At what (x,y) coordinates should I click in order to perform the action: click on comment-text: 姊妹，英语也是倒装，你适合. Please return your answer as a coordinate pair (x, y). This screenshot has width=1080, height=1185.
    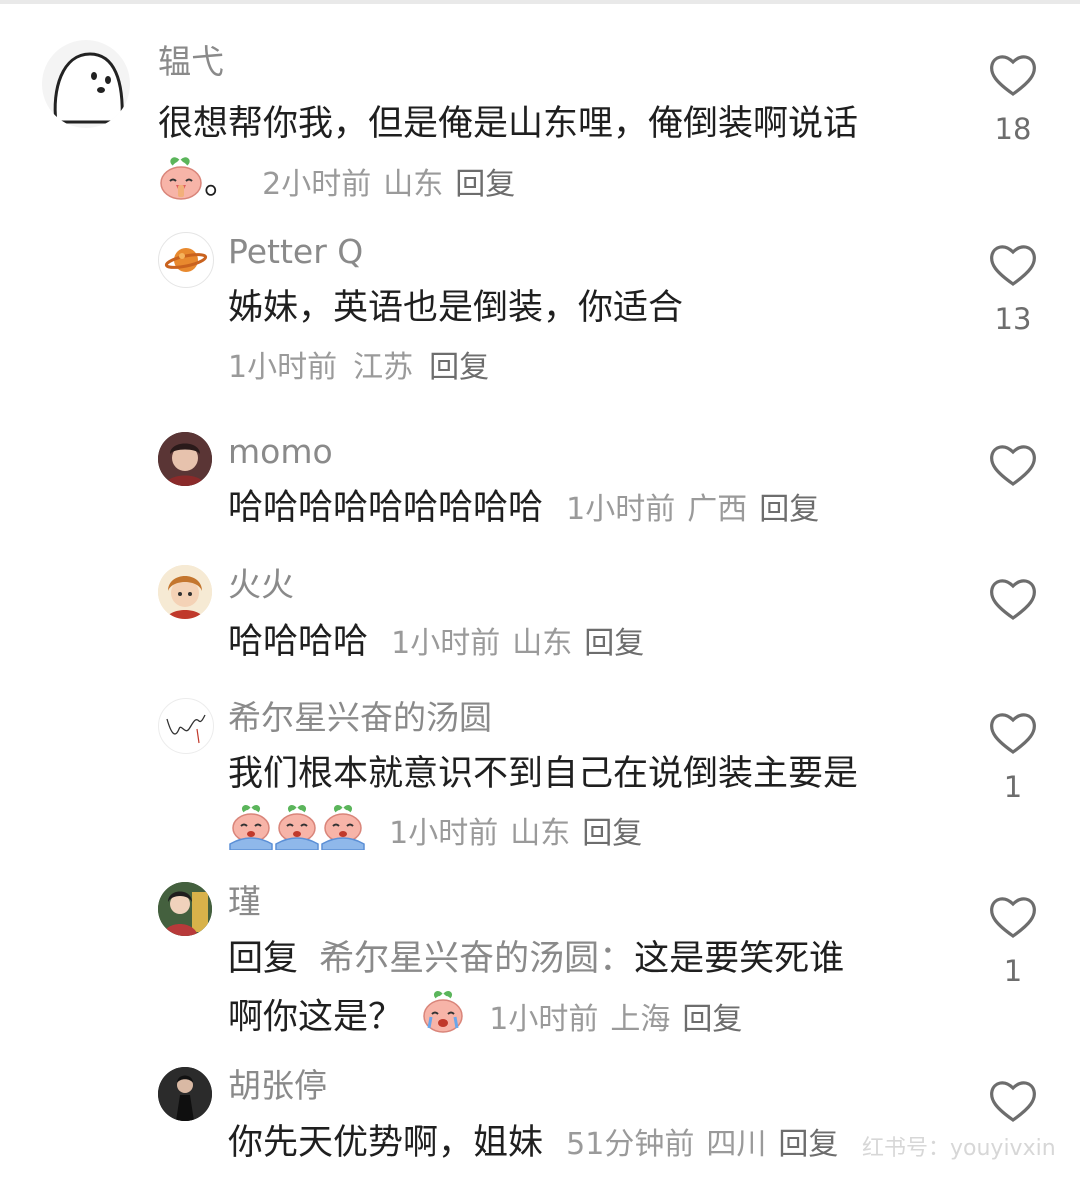
    Looking at the image, I should click on (456, 308).